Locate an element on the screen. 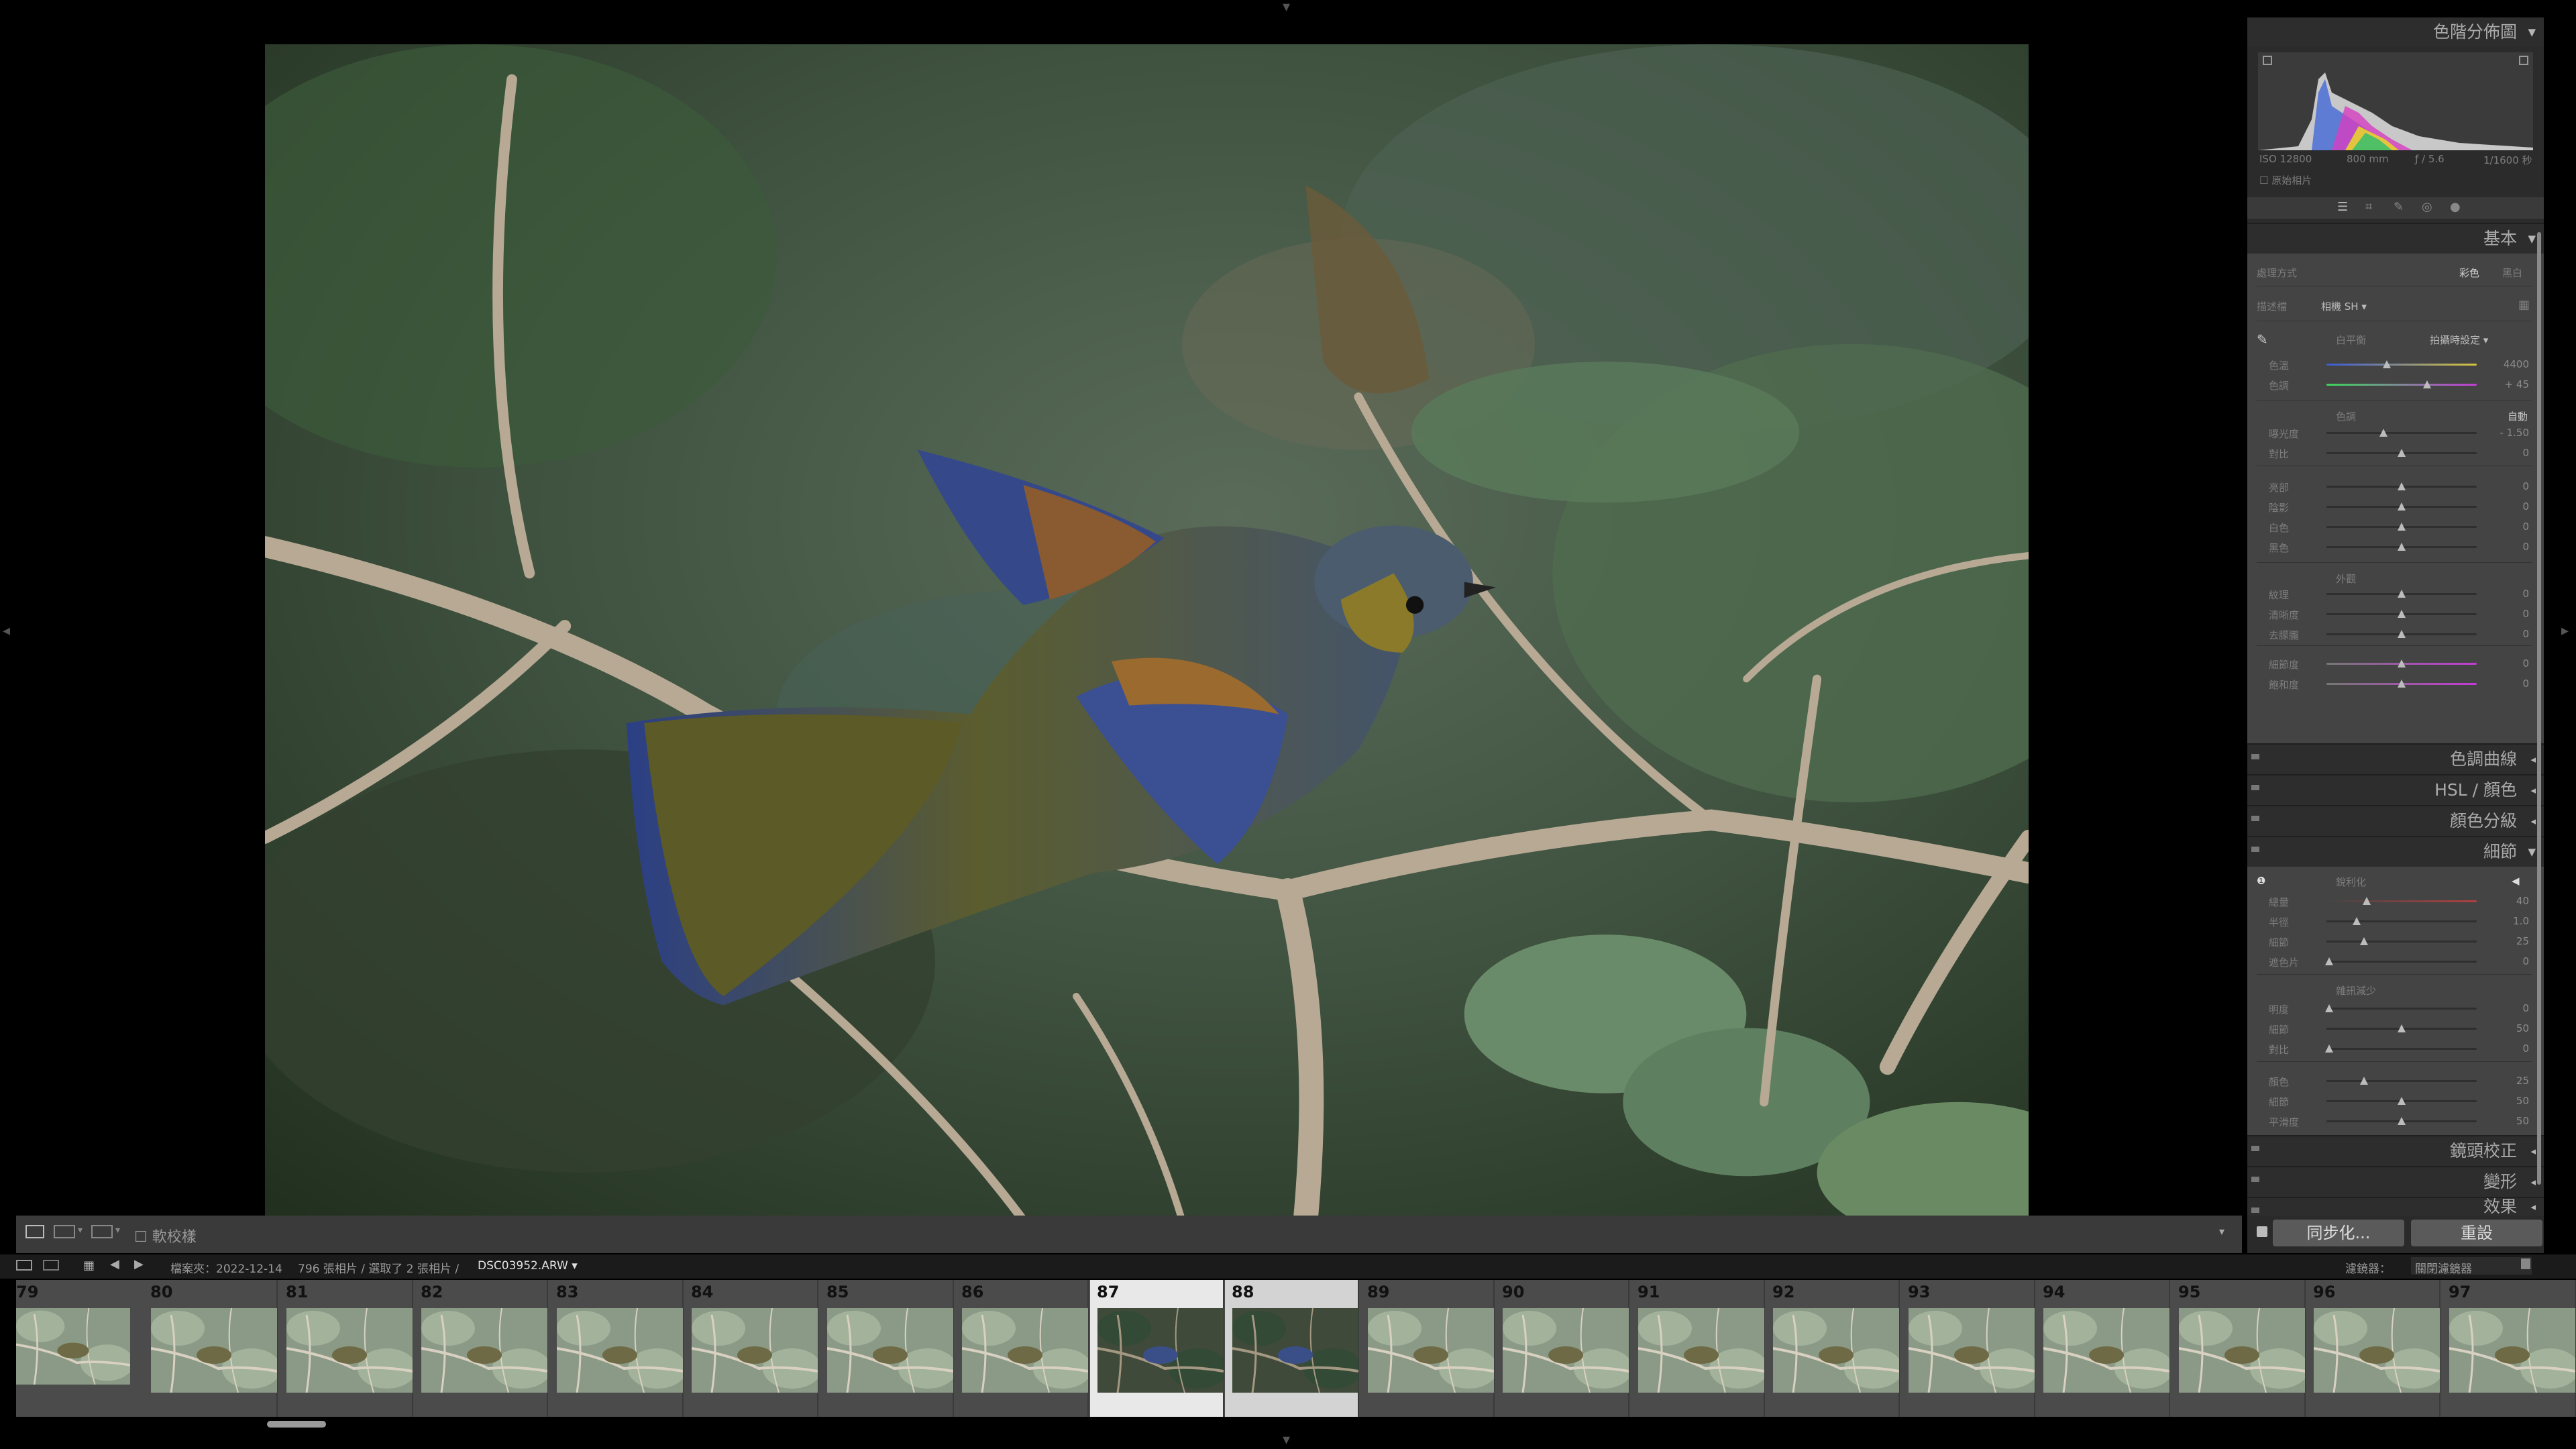  sharpen-masking-value: 0 is located at coordinates (2509, 961).